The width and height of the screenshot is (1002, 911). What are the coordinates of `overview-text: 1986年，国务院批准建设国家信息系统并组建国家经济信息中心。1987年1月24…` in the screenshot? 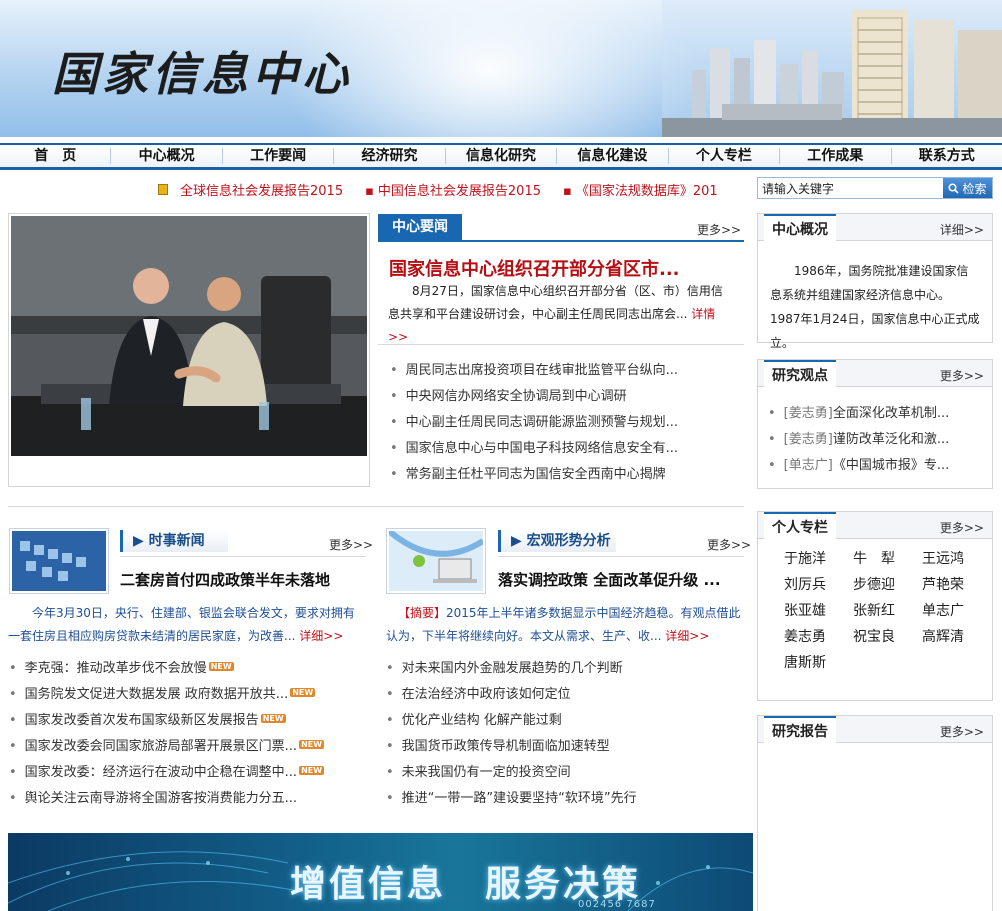 It's located at (875, 307).